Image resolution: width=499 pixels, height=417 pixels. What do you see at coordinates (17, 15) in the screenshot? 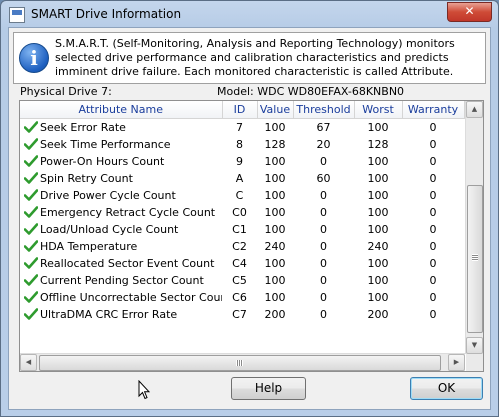
I see `app-window-icon` at bounding box center [17, 15].